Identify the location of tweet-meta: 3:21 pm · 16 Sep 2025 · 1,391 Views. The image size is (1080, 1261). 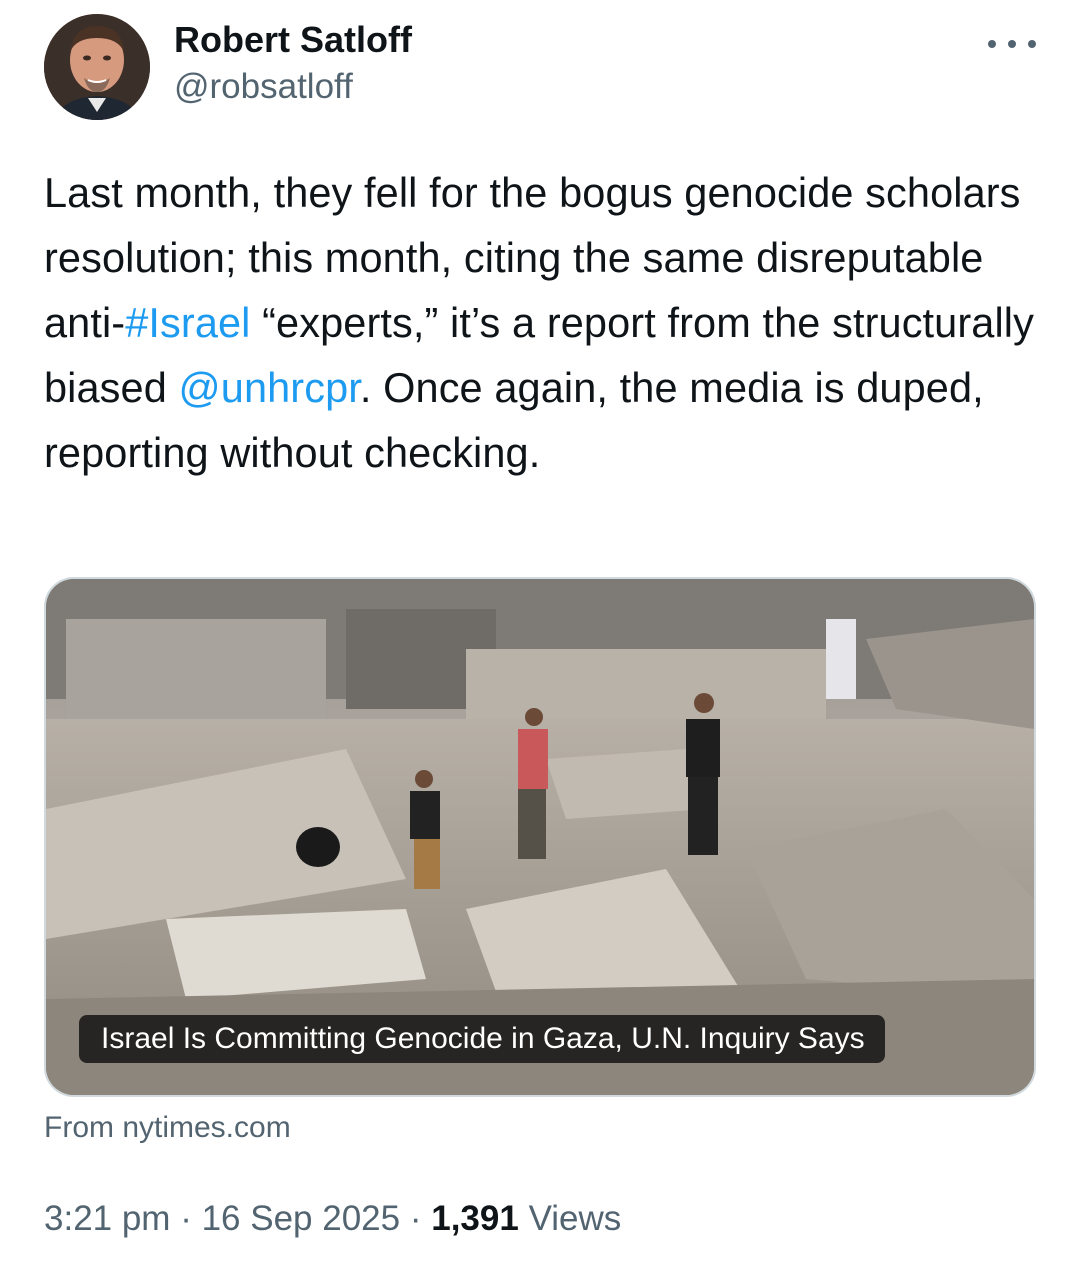
(332, 1219).